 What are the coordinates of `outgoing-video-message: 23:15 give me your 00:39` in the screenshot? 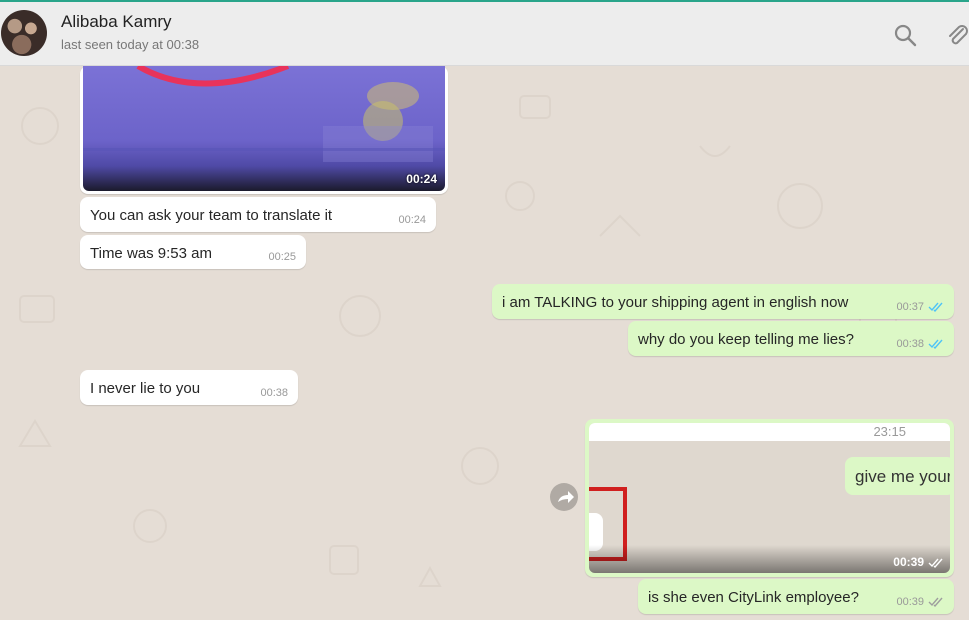 It's located at (769, 498).